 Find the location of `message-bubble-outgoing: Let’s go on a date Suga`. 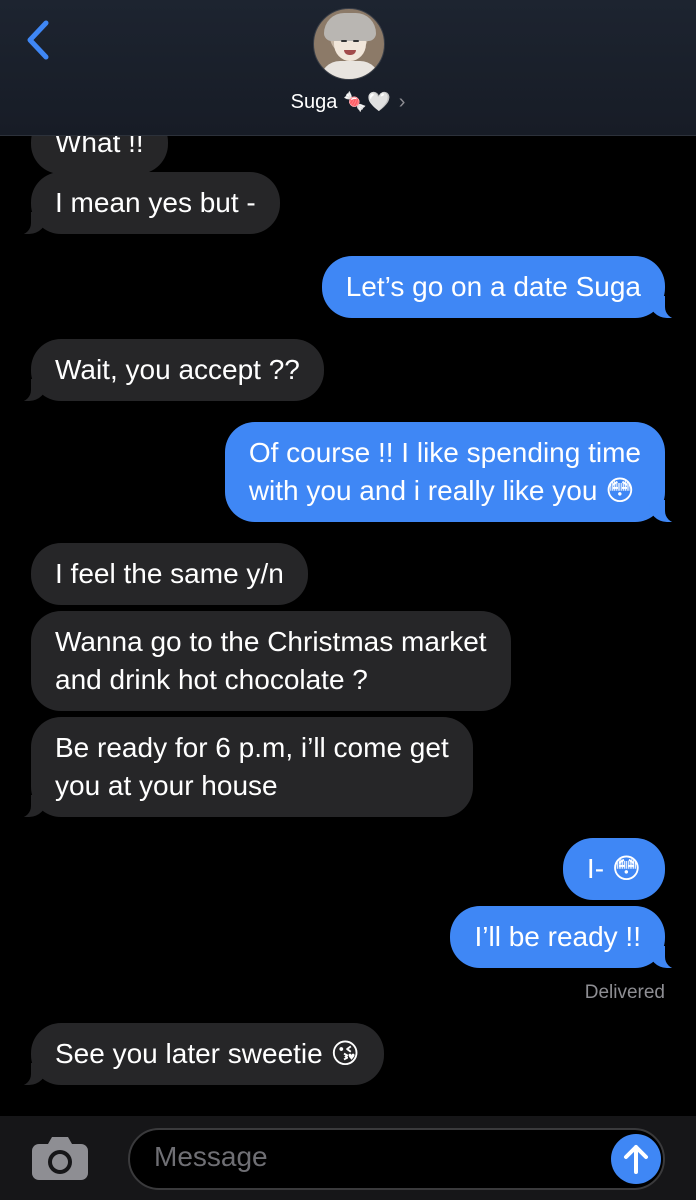

message-bubble-outgoing: Let’s go on a date Suga is located at coordinates (500, 287).